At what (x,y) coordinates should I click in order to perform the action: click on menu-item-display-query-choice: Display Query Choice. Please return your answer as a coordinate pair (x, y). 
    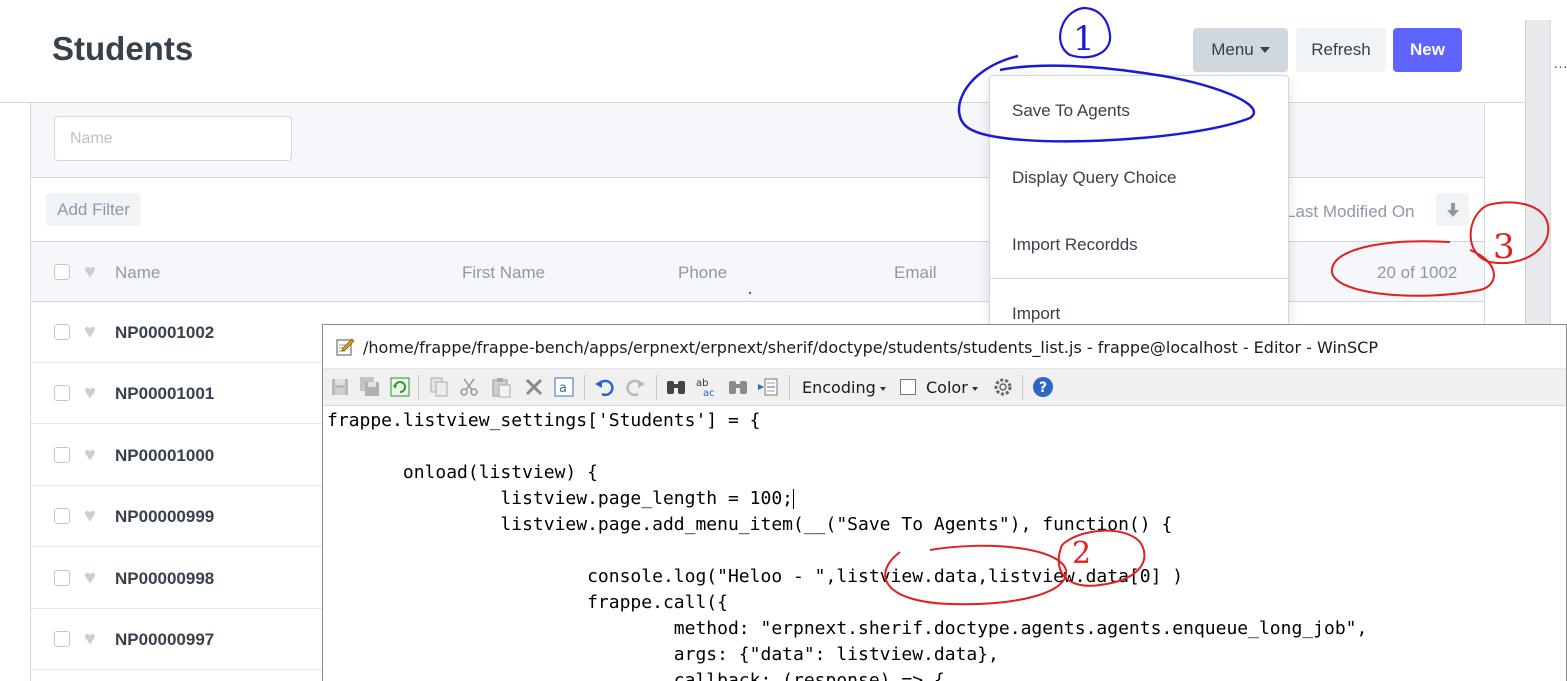
    Looking at the image, I should click on (1094, 178).